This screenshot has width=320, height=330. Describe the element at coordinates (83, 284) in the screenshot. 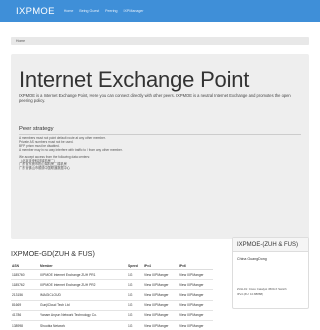

I see `cell-member: IXPMOE Internet Exchange ZUH PR2` at that location.